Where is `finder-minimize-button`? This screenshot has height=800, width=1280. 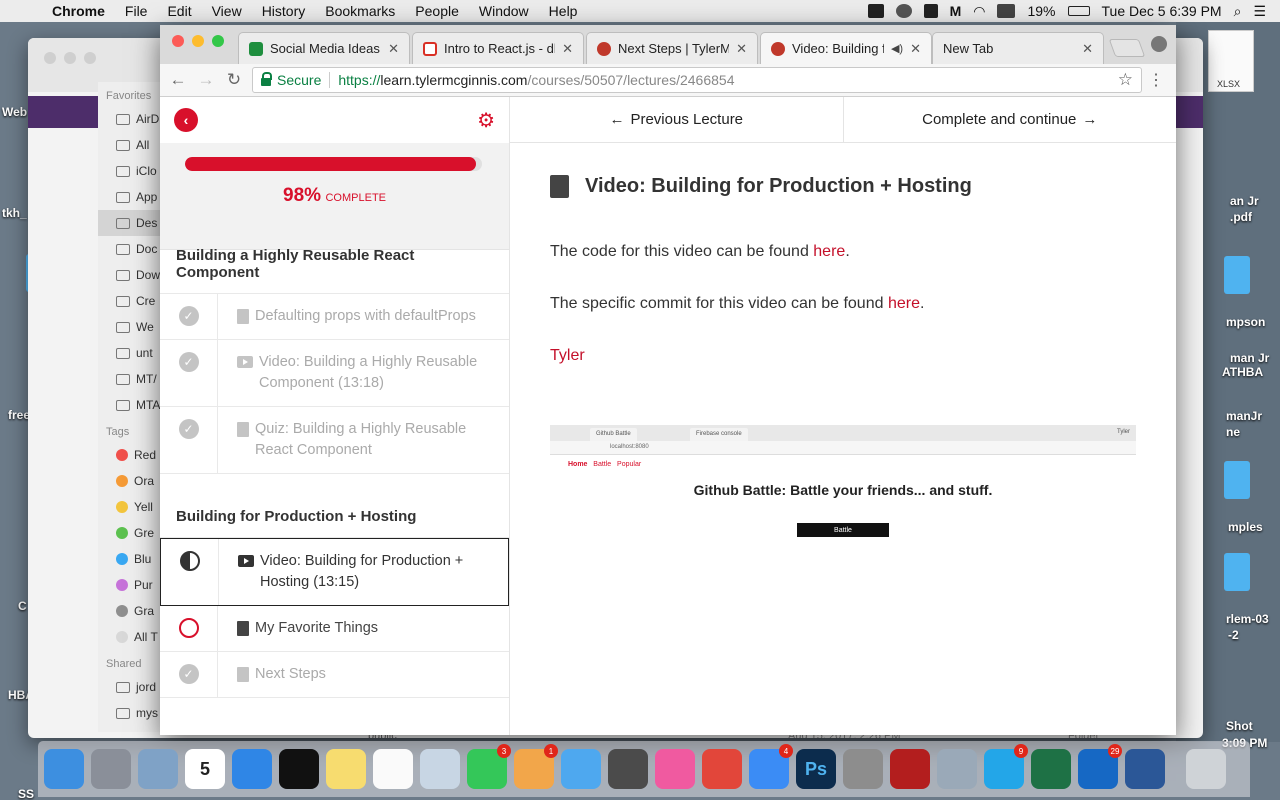 finder-minimize-button is located at coordinates (70, 58).